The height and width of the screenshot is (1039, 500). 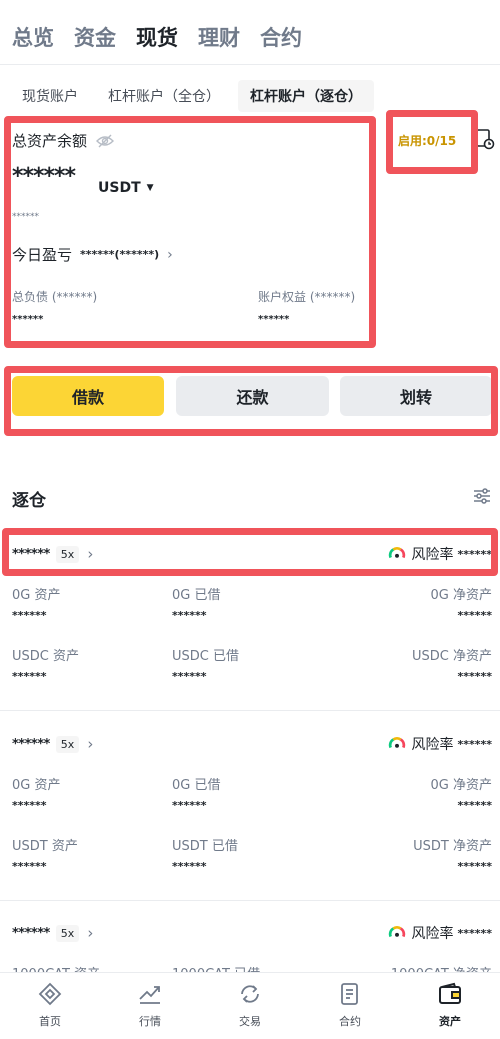 I want to click on pnl-value: ******(******), so click(x=120, y=254).